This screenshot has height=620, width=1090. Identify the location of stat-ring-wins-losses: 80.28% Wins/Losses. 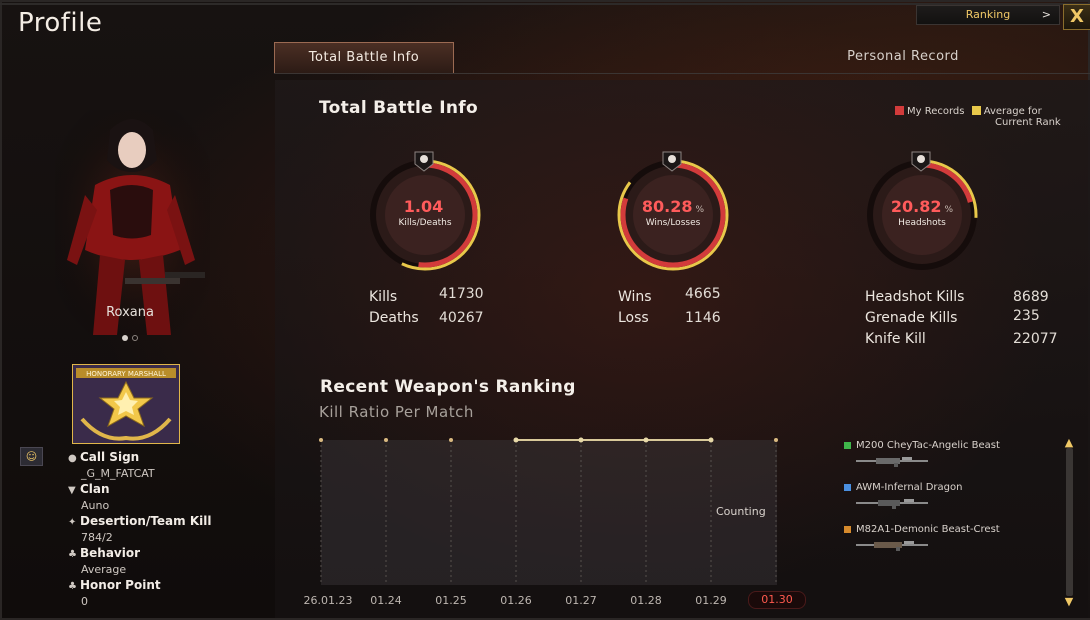
(673, 212).